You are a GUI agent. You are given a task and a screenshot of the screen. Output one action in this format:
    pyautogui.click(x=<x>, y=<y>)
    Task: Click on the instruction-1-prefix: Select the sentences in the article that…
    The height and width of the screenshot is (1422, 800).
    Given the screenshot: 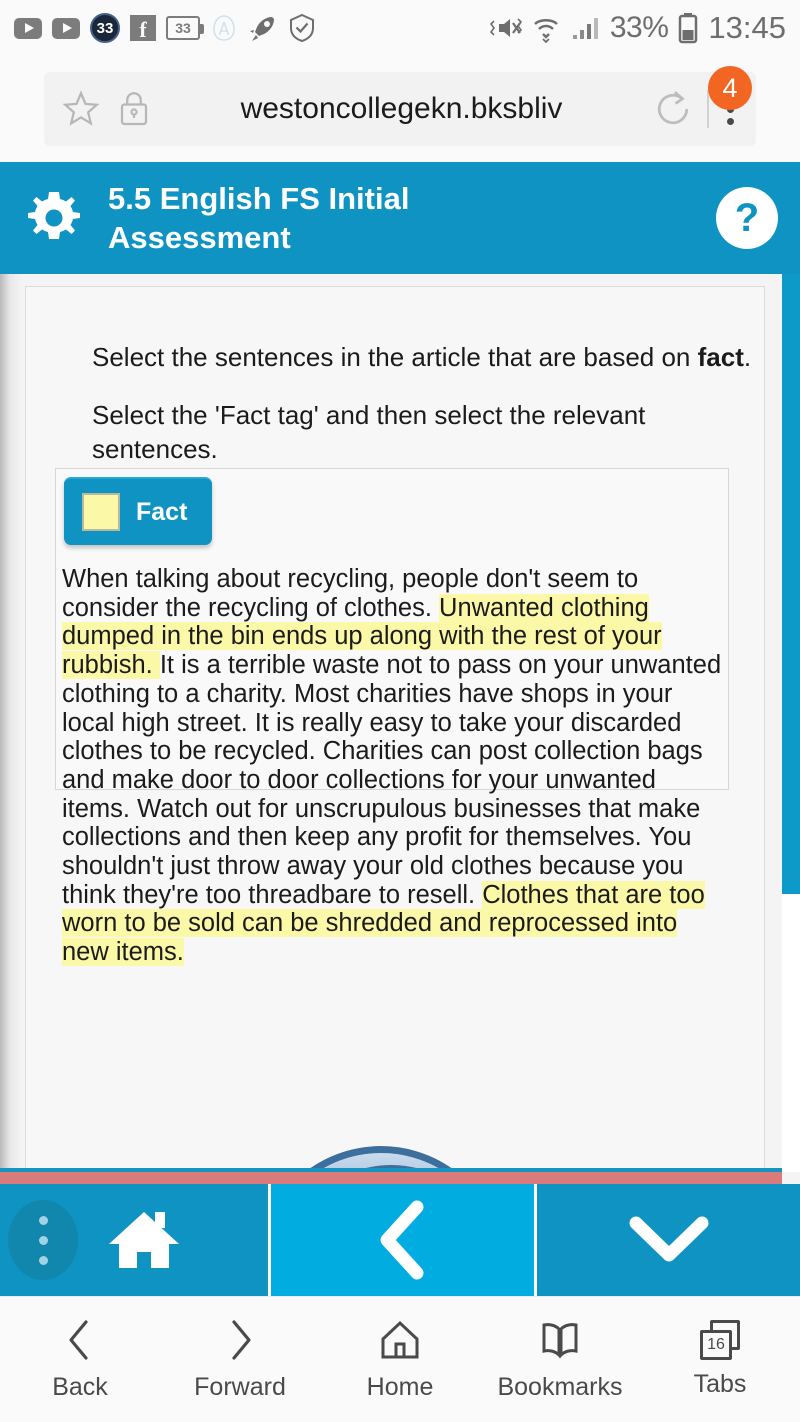 What is the action you would take?
    pyautogui.click(x=395, y=357)
    